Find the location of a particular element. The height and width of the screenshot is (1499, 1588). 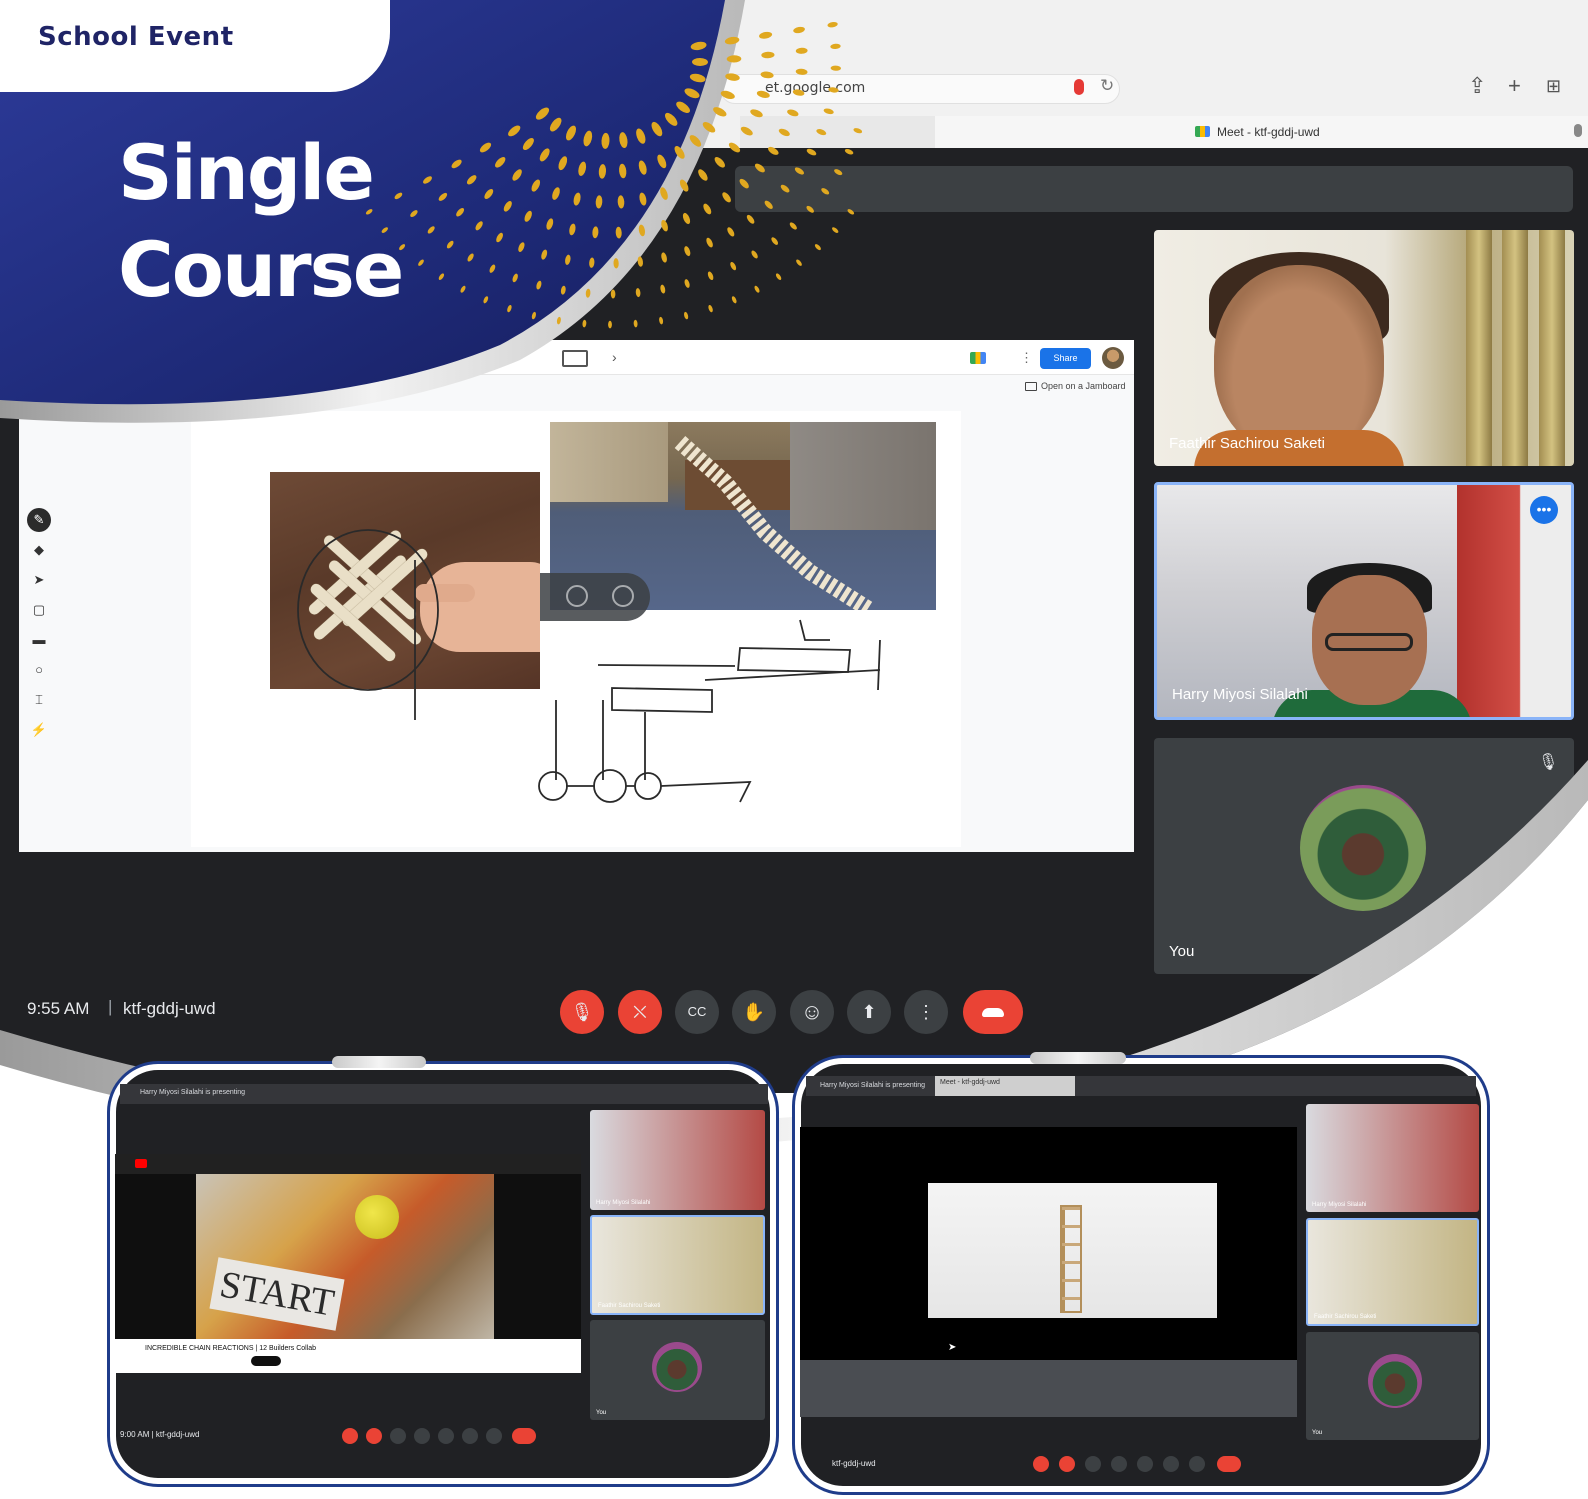

youtube-video is located at coordinates (345, 1256).